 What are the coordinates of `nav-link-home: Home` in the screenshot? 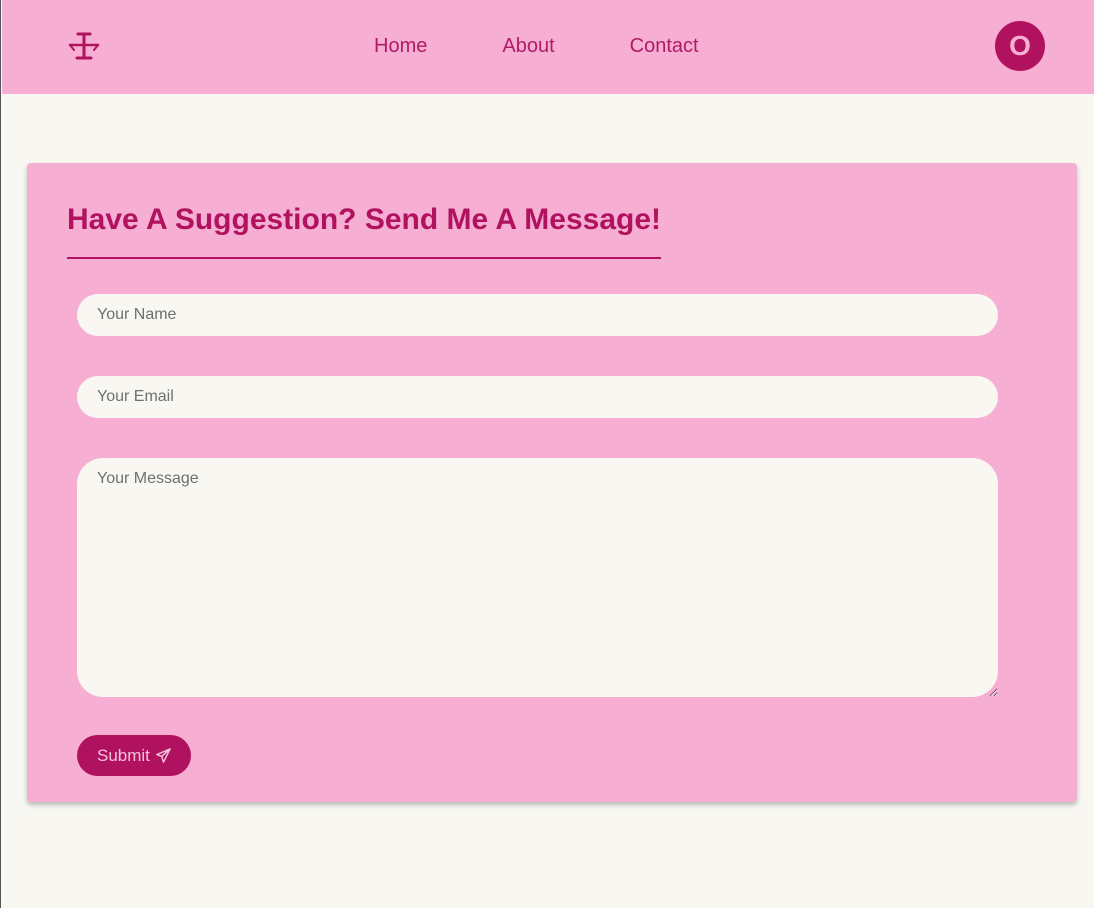 It's located at (400, 46).